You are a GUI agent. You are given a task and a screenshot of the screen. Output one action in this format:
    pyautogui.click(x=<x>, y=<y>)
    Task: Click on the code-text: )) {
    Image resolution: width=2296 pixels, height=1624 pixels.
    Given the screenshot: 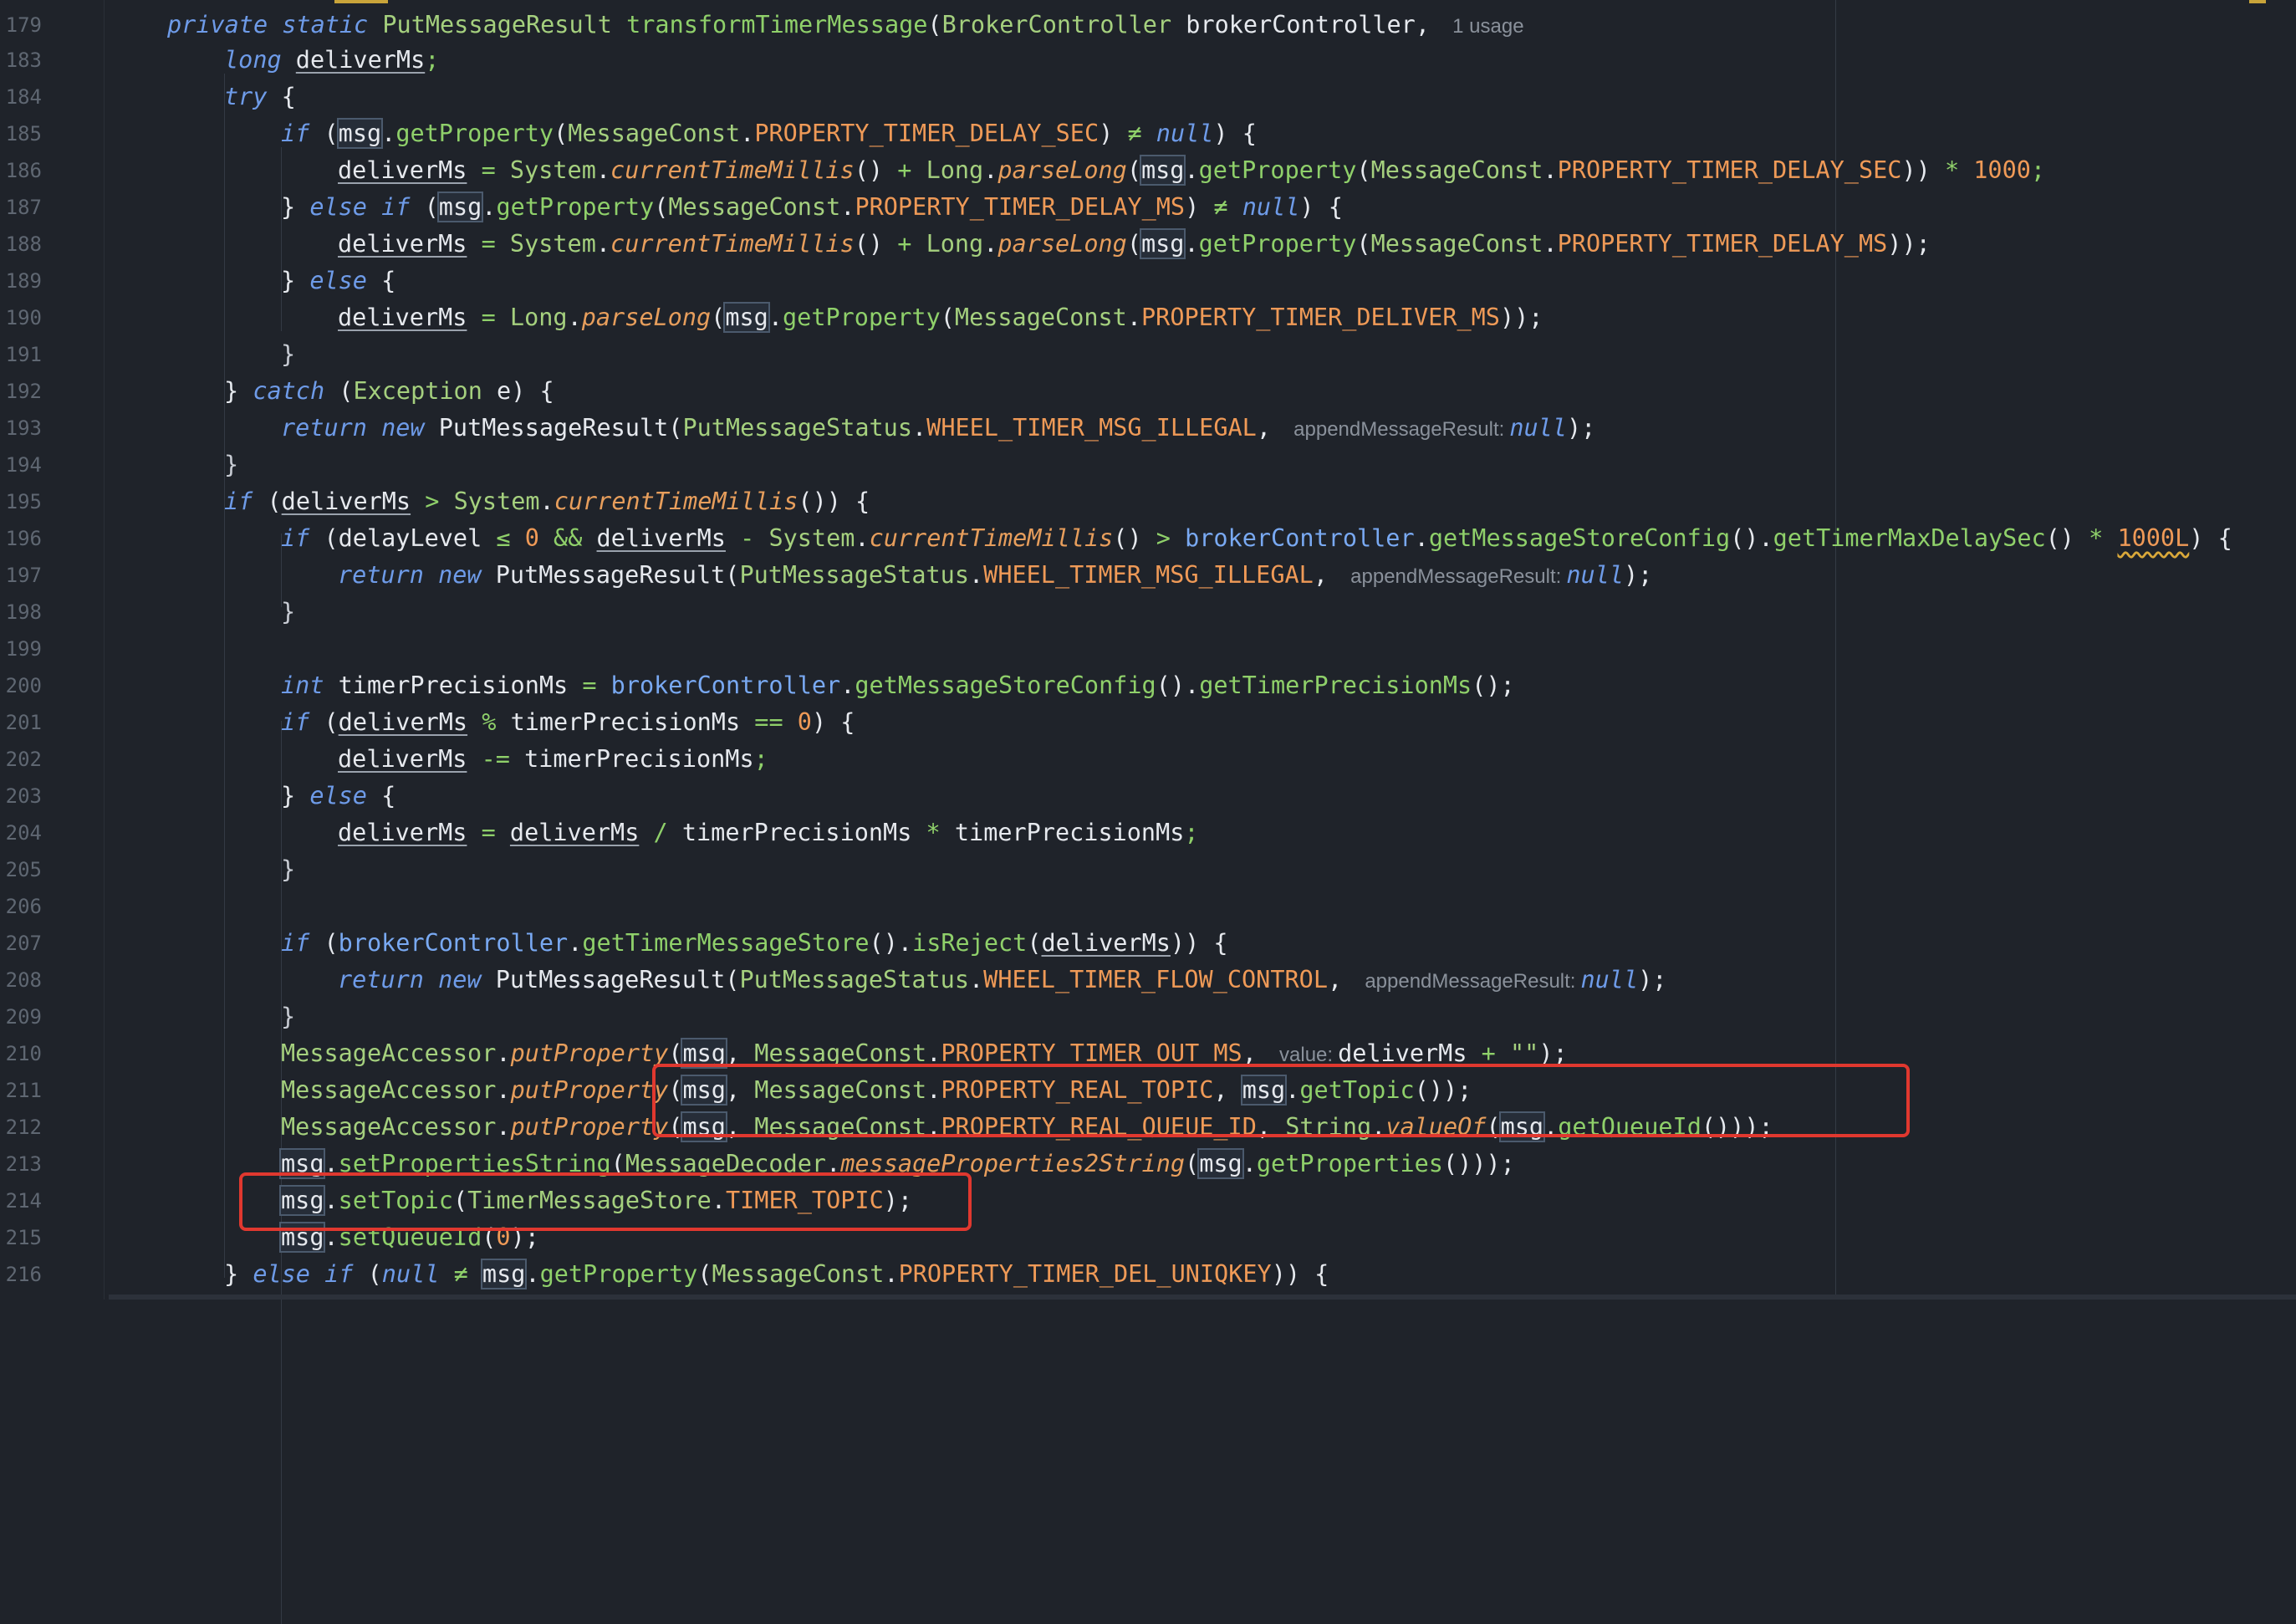 What is the action you would take?
    pyautogui.click(x=1300, y=1274)
    